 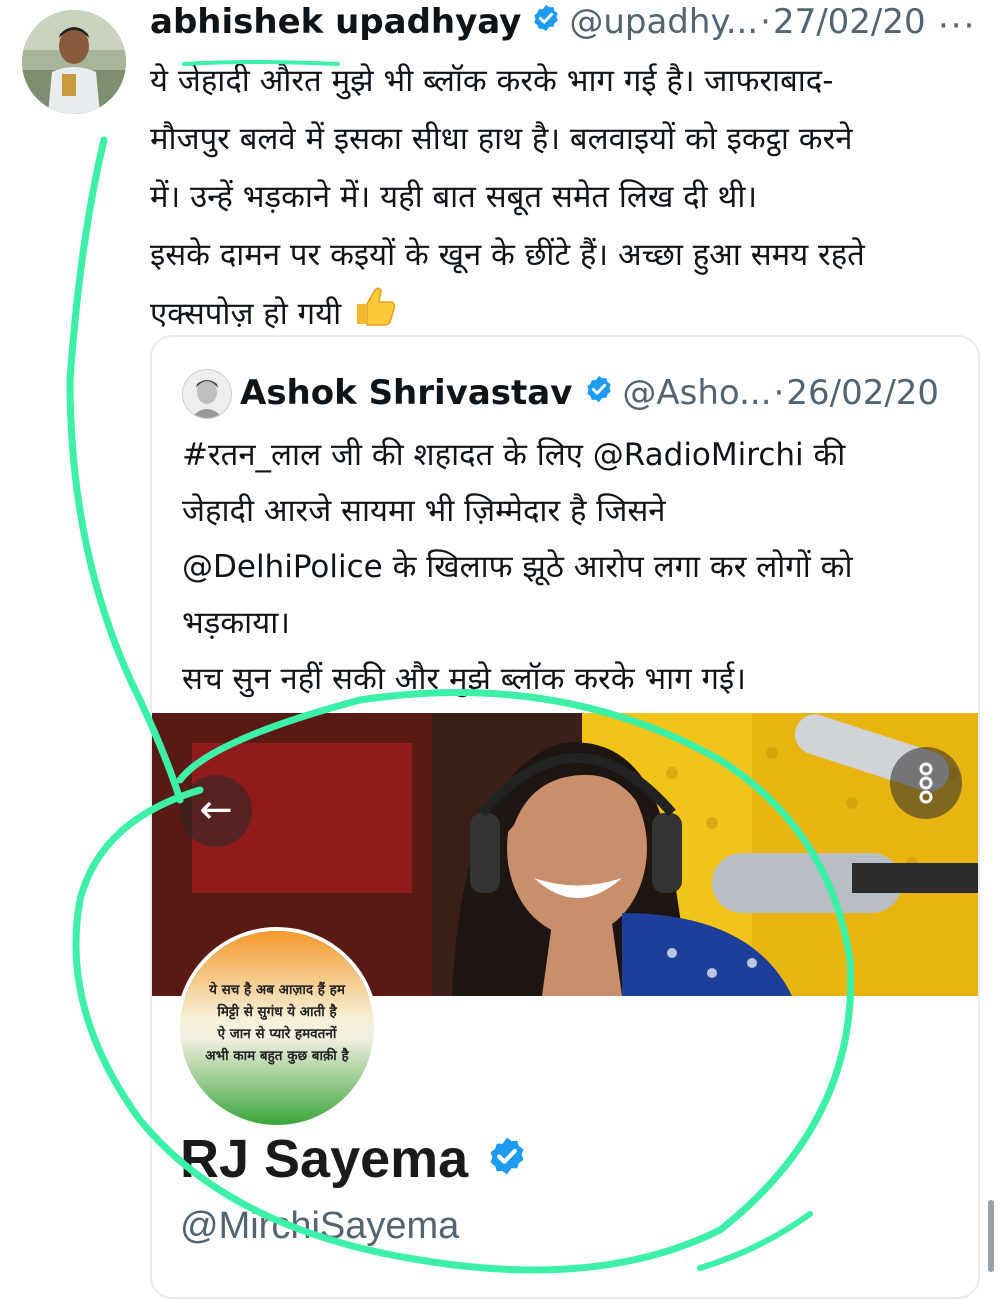 I want to click on more-options-icon, so click(x=926, y=783).